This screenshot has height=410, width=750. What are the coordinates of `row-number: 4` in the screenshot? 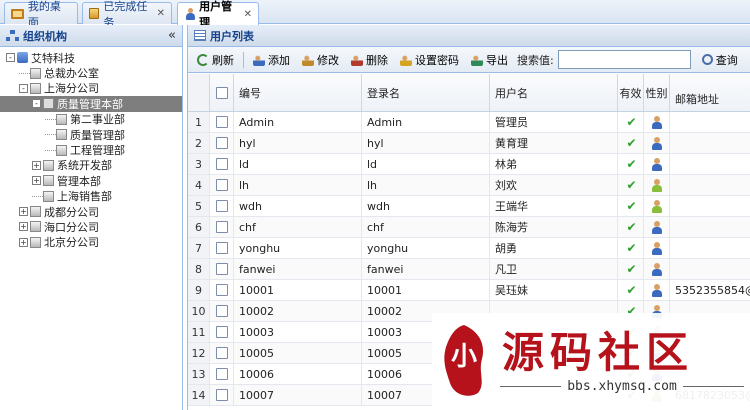 It's located at (199, 185).